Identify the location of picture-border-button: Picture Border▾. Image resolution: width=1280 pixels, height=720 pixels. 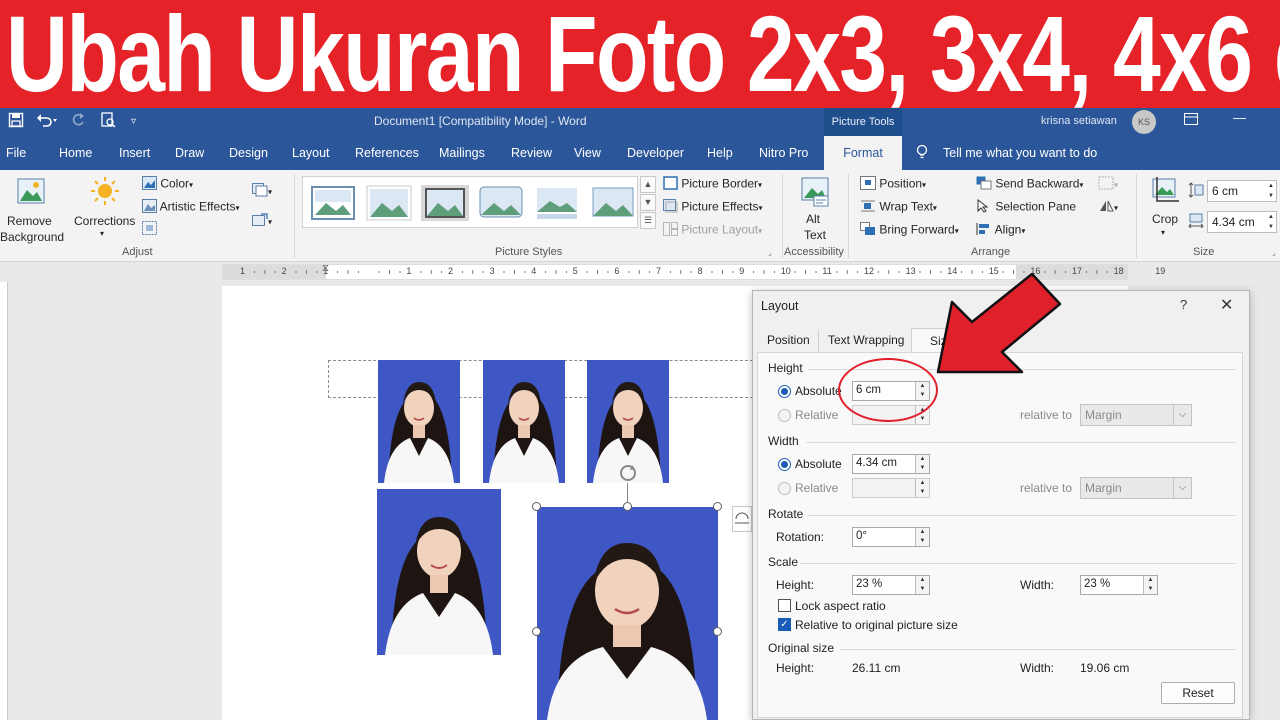
(712, 184).